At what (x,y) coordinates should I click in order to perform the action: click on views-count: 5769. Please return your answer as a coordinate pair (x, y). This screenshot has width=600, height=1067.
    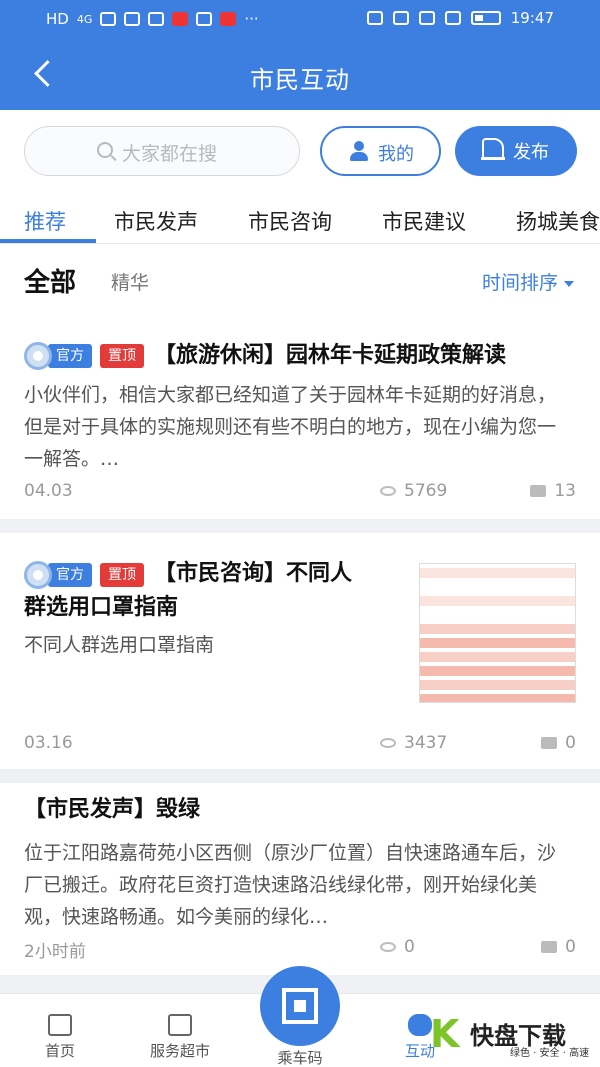
    Looking at the image, I should click on (413, 491).